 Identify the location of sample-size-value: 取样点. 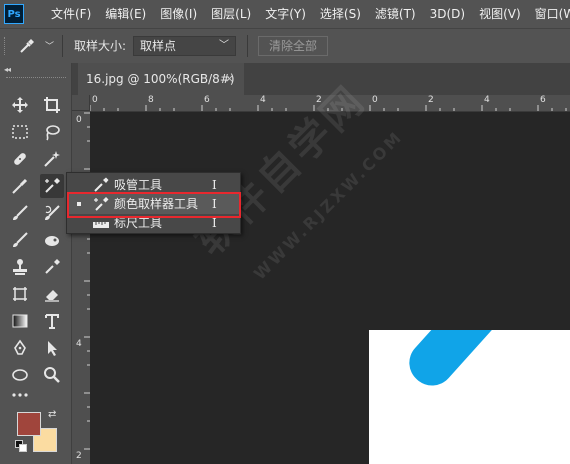
(158, 46).